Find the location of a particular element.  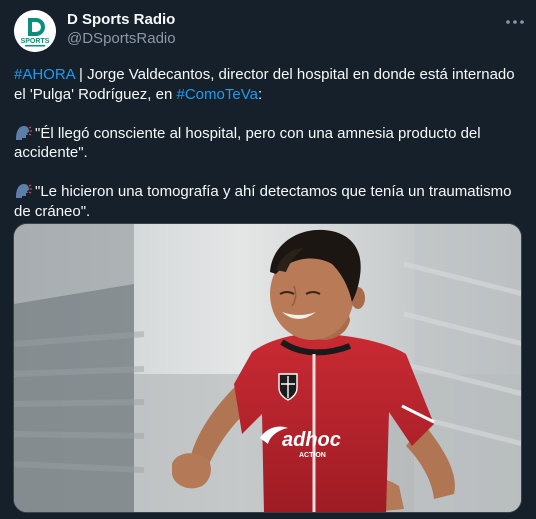

account-handle: @DSportsRadio is located at coordinates (121, 39).